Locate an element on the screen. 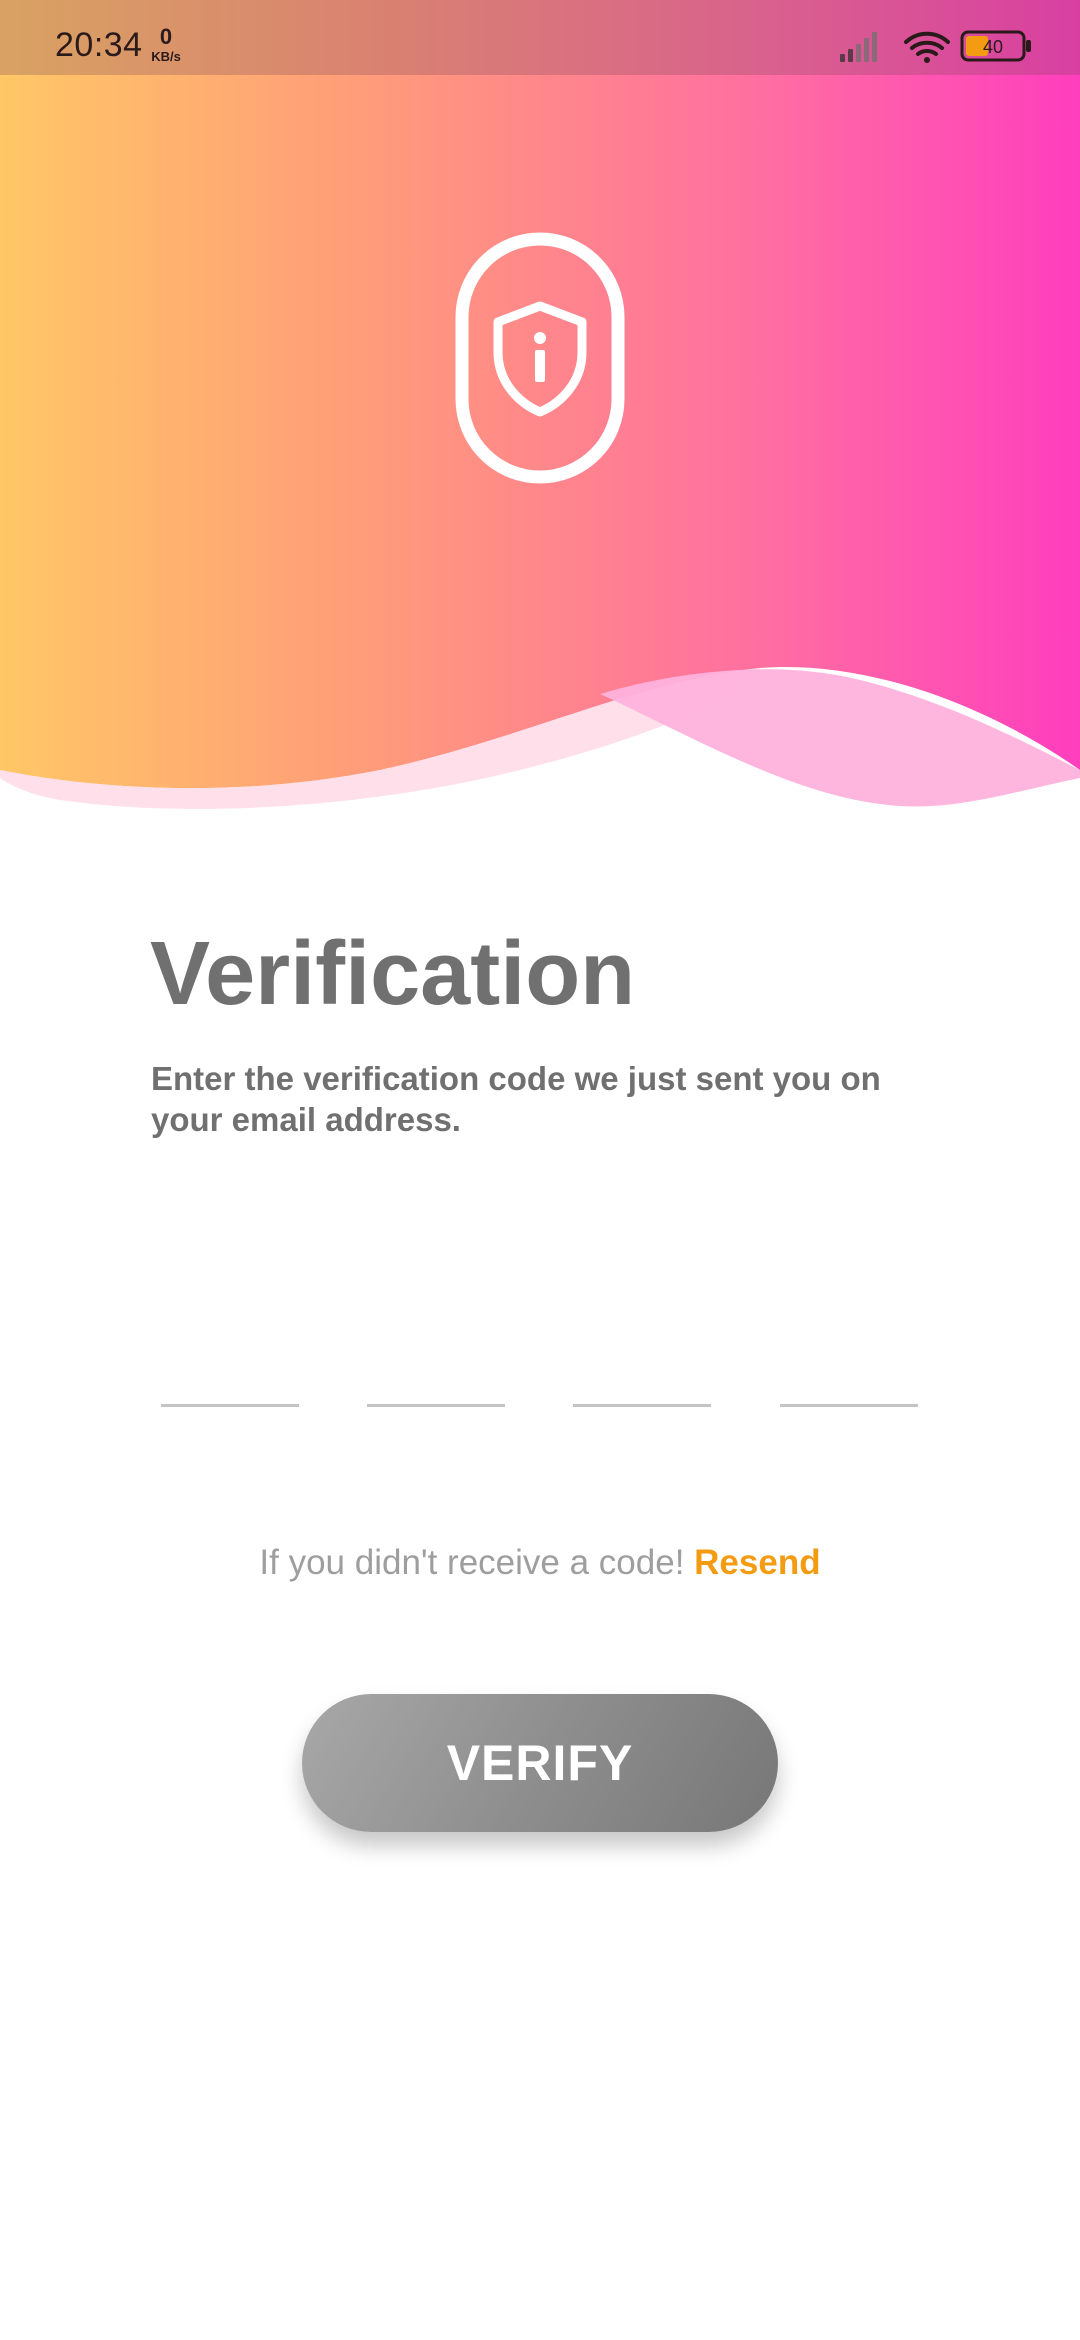 This screenshot has height=2340, width=1080. resend-line: If you didn't receive a code! Resend is located at coordinates (540, 1563).